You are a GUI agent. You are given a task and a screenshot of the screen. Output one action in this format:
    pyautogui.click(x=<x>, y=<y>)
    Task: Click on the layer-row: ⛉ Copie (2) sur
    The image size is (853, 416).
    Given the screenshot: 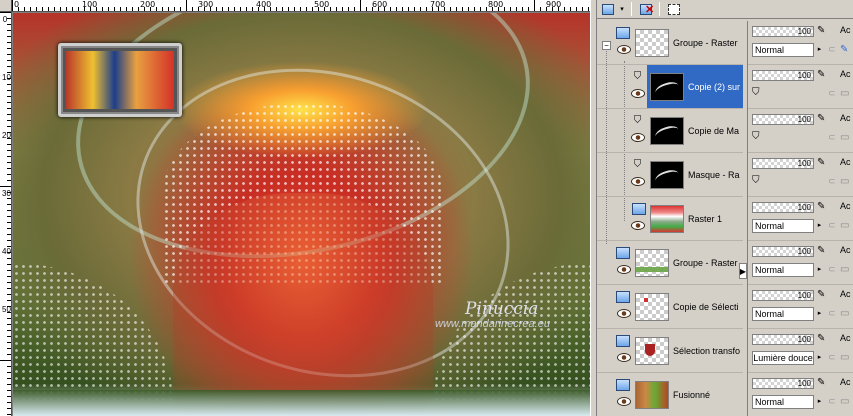 What is the action you would take?
    pyautogui.click(x=670, y=87)
    